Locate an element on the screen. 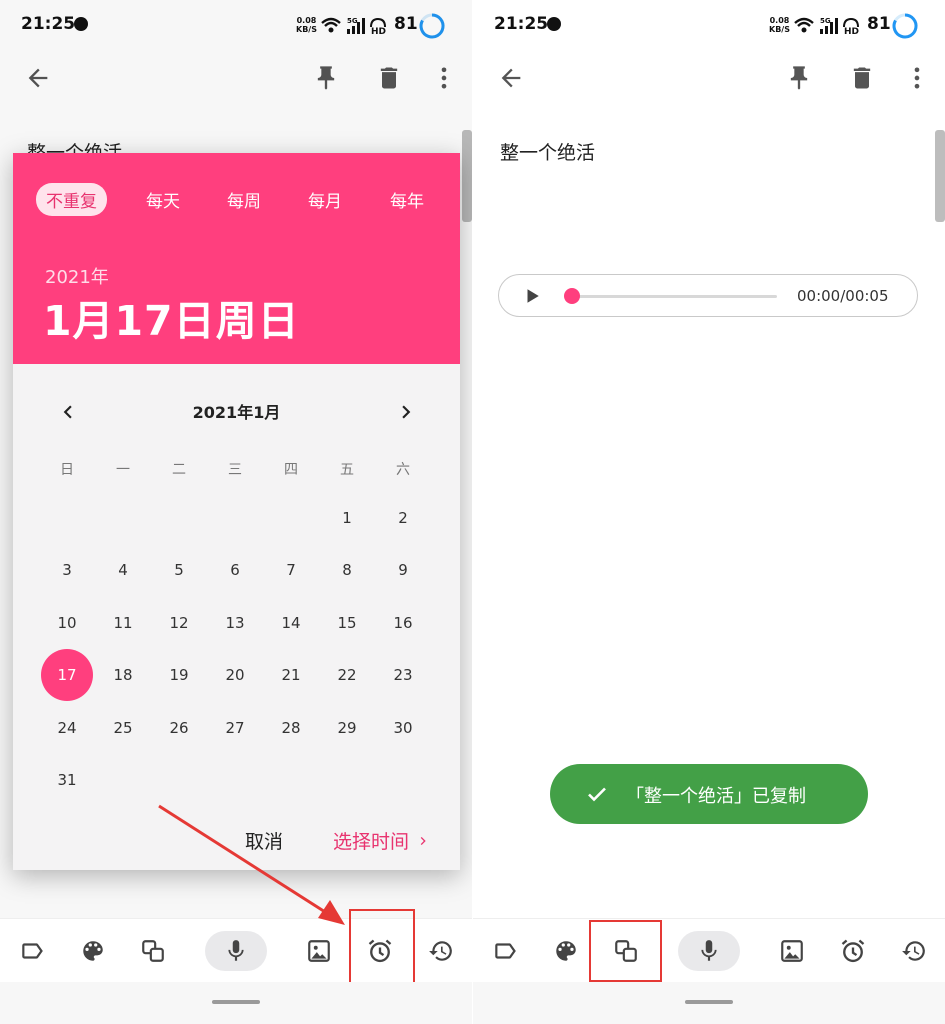  hd-label: HD is located at coordinates (851, 32).